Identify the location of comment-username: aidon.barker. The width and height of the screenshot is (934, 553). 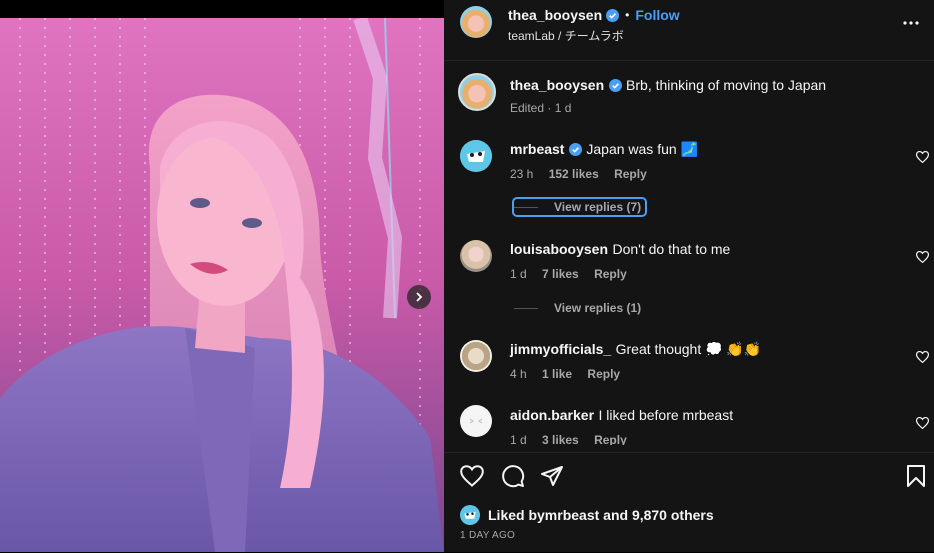
(552, 415).